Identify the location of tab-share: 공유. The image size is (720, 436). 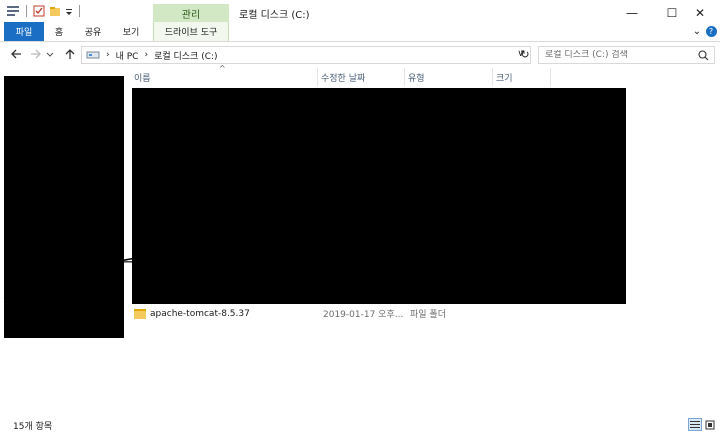
(93, 31).